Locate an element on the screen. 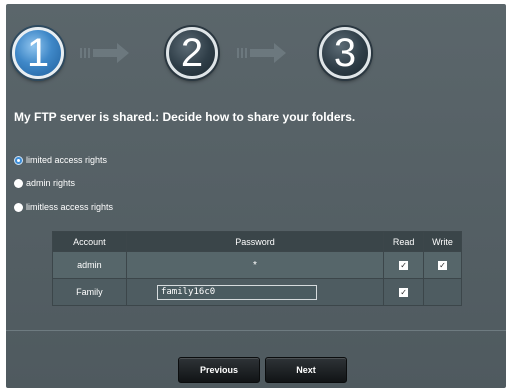 This screenshot has width=514, height=388. header-write: Write is located at coordinates (442, 241).